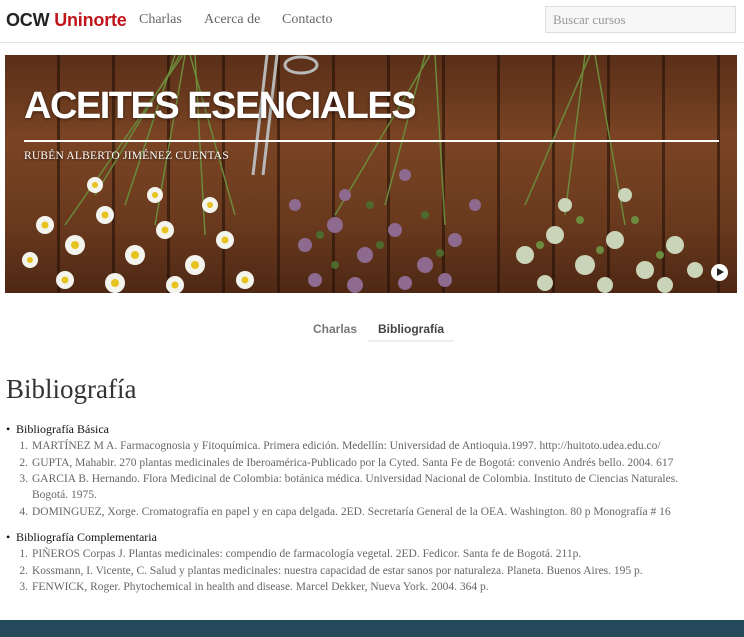 The image size is (744, 637). I want to click on tab-bibliografia: Bibliografía, so click(411, 332).